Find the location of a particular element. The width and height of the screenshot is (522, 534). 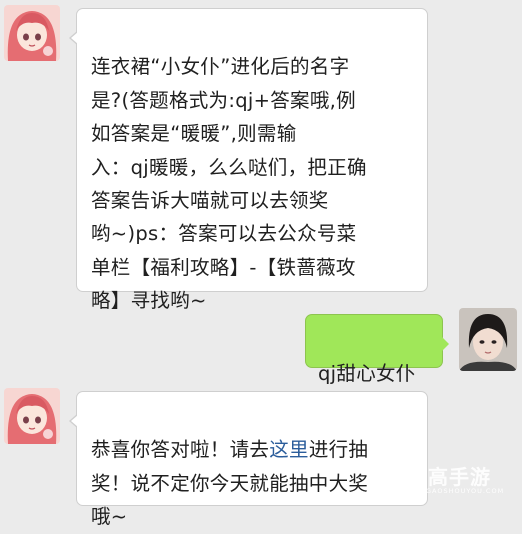

reward-link: 这里 is located at coordinates (289, 449).